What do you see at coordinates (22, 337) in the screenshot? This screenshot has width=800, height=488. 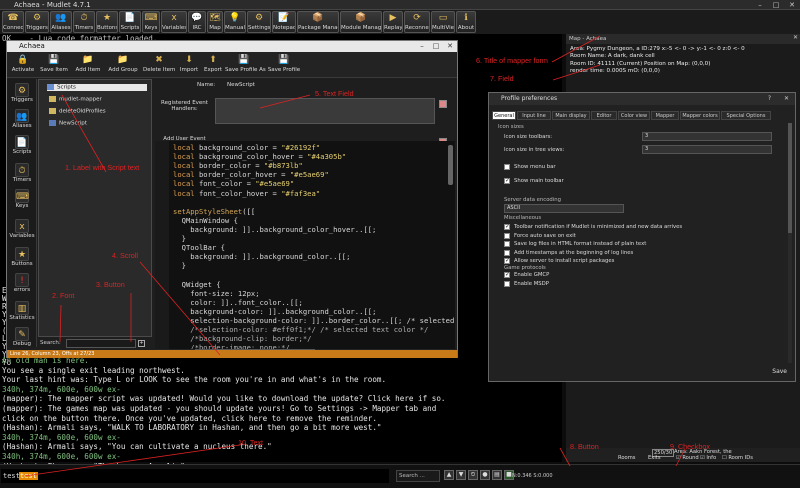 I see `sidebar-debug-button: ✎ Debug` at bounding box center [22, 337].